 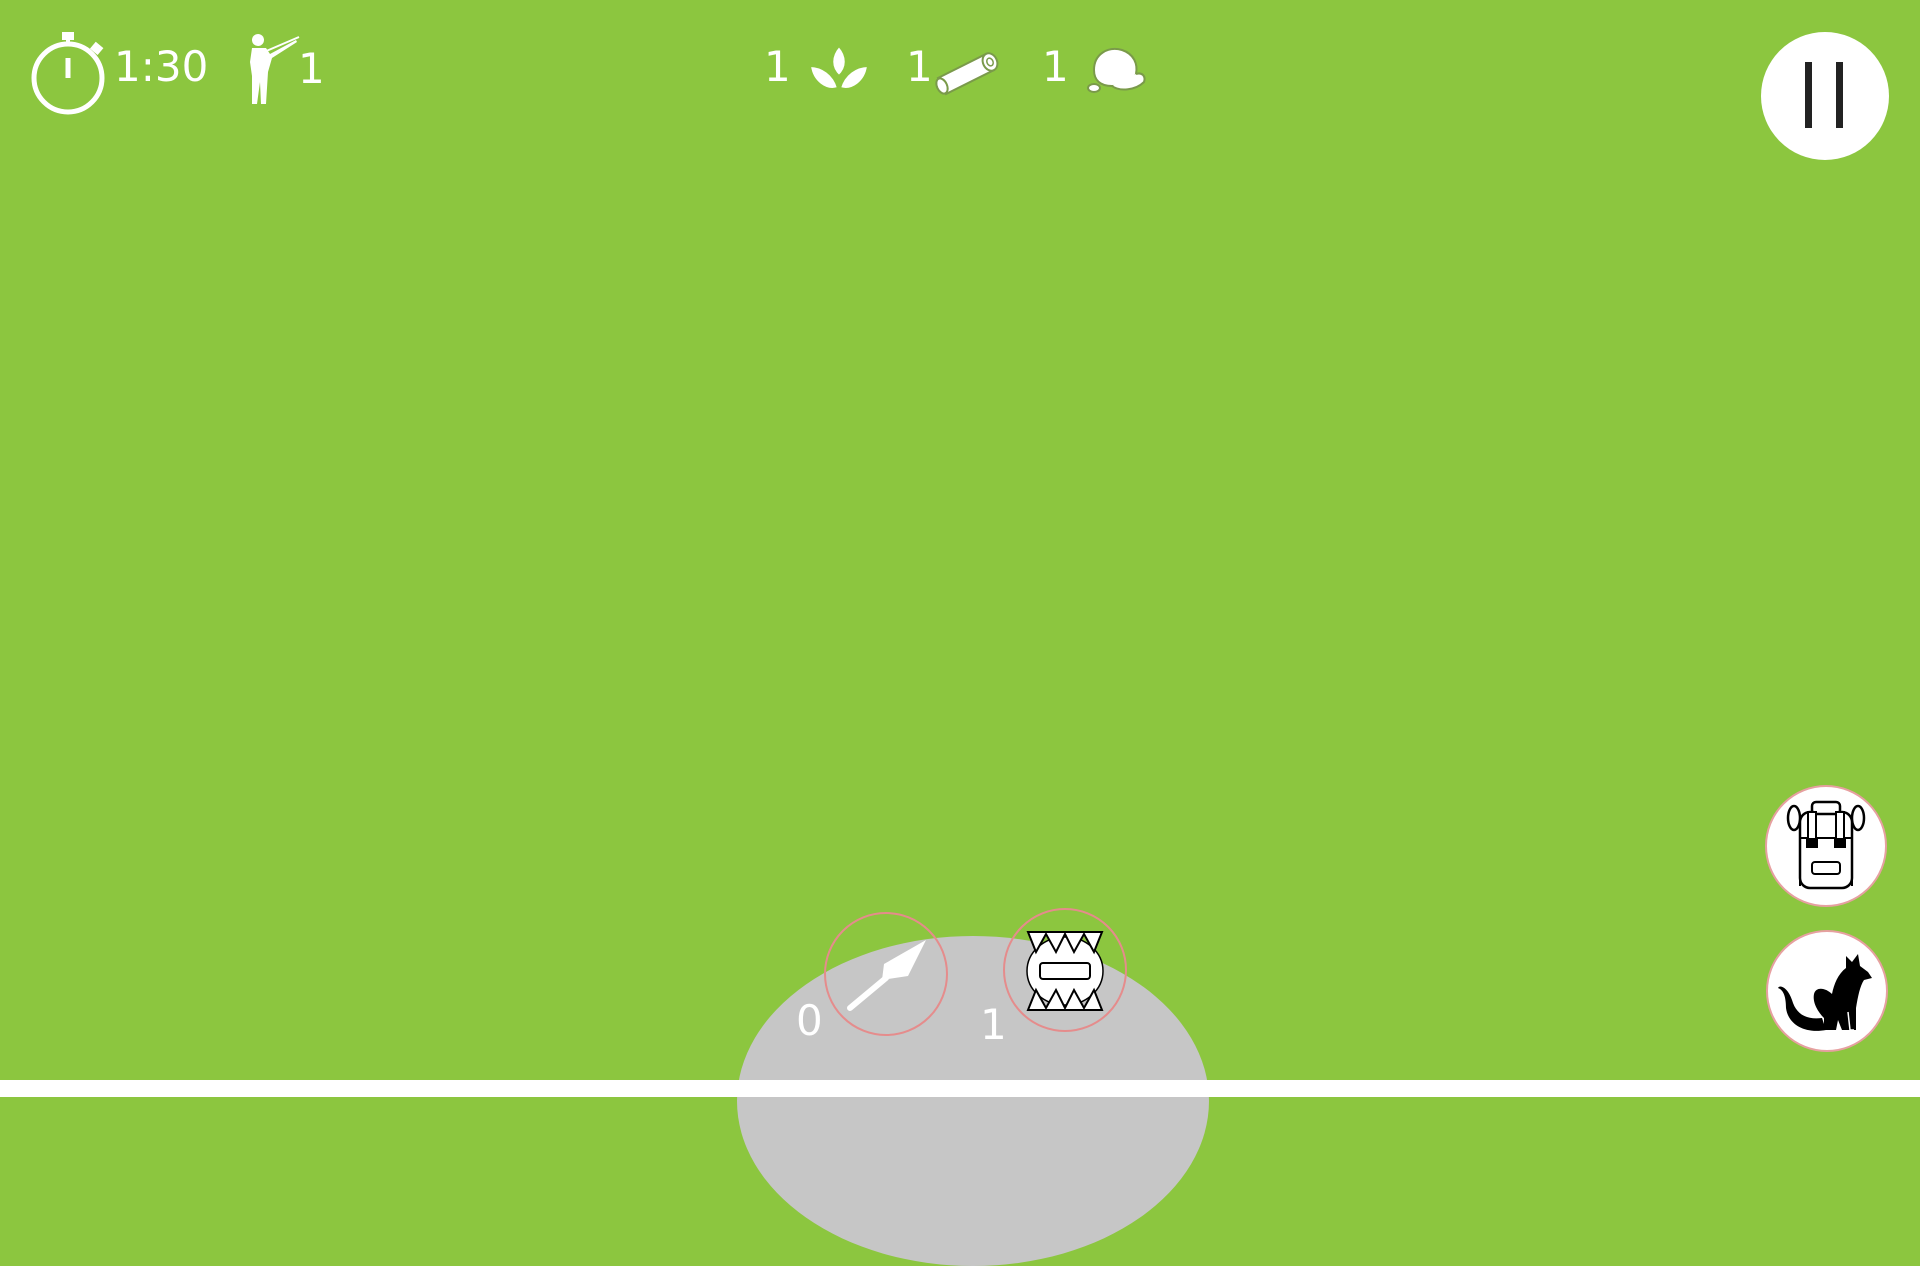 I want to click on spear-icon, so click(x=886, y=975).